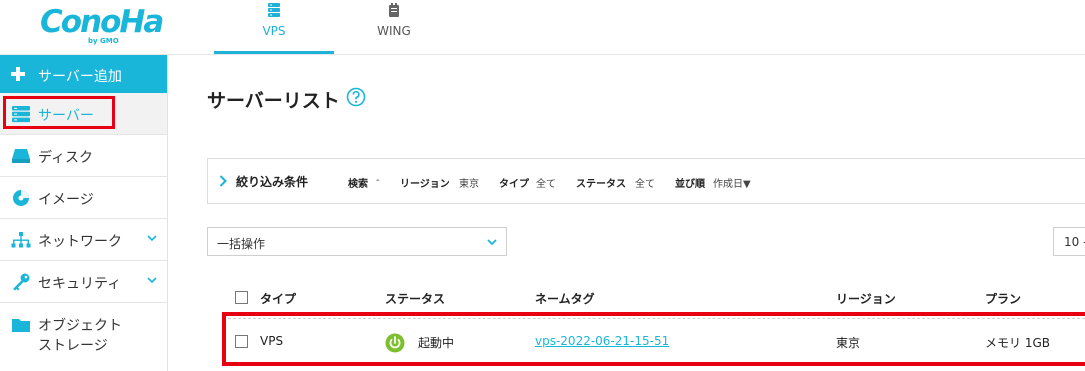 This screenshot has height=371, width=1085. I want to click on cell-plan: メモリ 1GB, so click(1017, 343).